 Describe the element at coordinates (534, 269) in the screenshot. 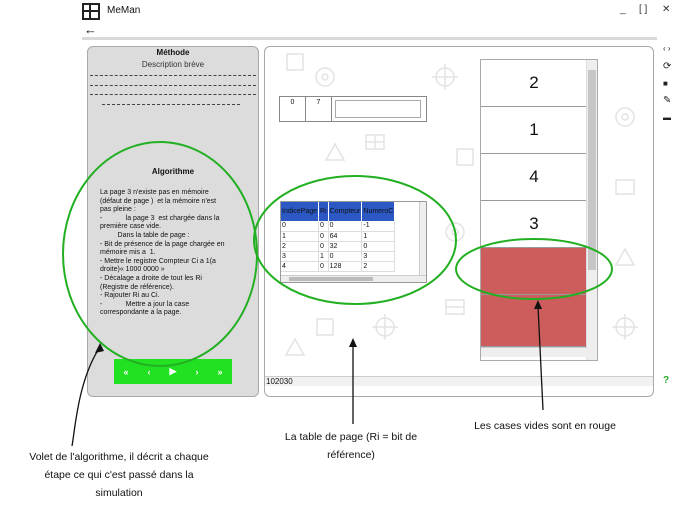

I see `empty-frames-highlight-ellipse` at that location.